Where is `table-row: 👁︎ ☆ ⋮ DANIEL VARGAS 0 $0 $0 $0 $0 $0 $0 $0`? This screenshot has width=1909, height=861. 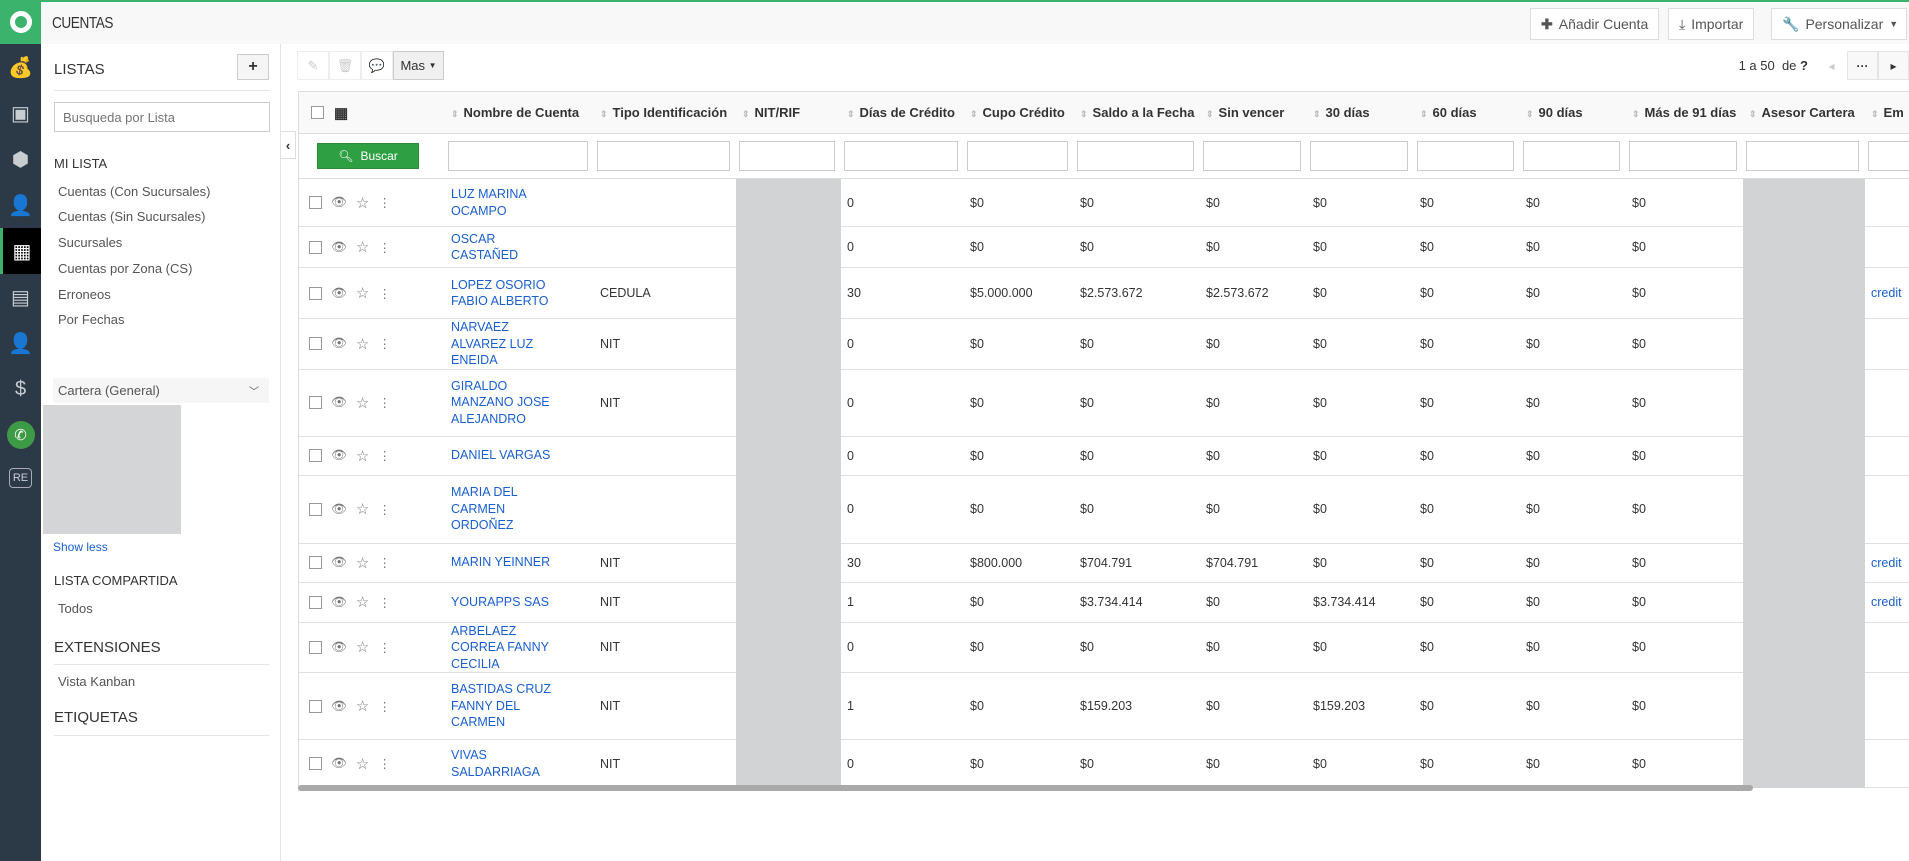 table-row: 👁︎ ☆ ⋮ DANIEL VARGAS 0 $0 $0 $0 $0 $0 $0 $0 is located at coordinates (1104, 456).